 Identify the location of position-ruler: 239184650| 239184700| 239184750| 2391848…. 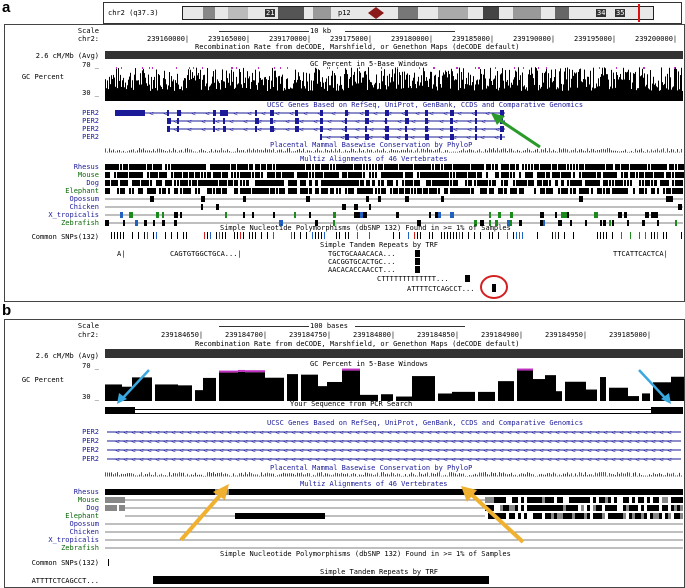
(394, 335).